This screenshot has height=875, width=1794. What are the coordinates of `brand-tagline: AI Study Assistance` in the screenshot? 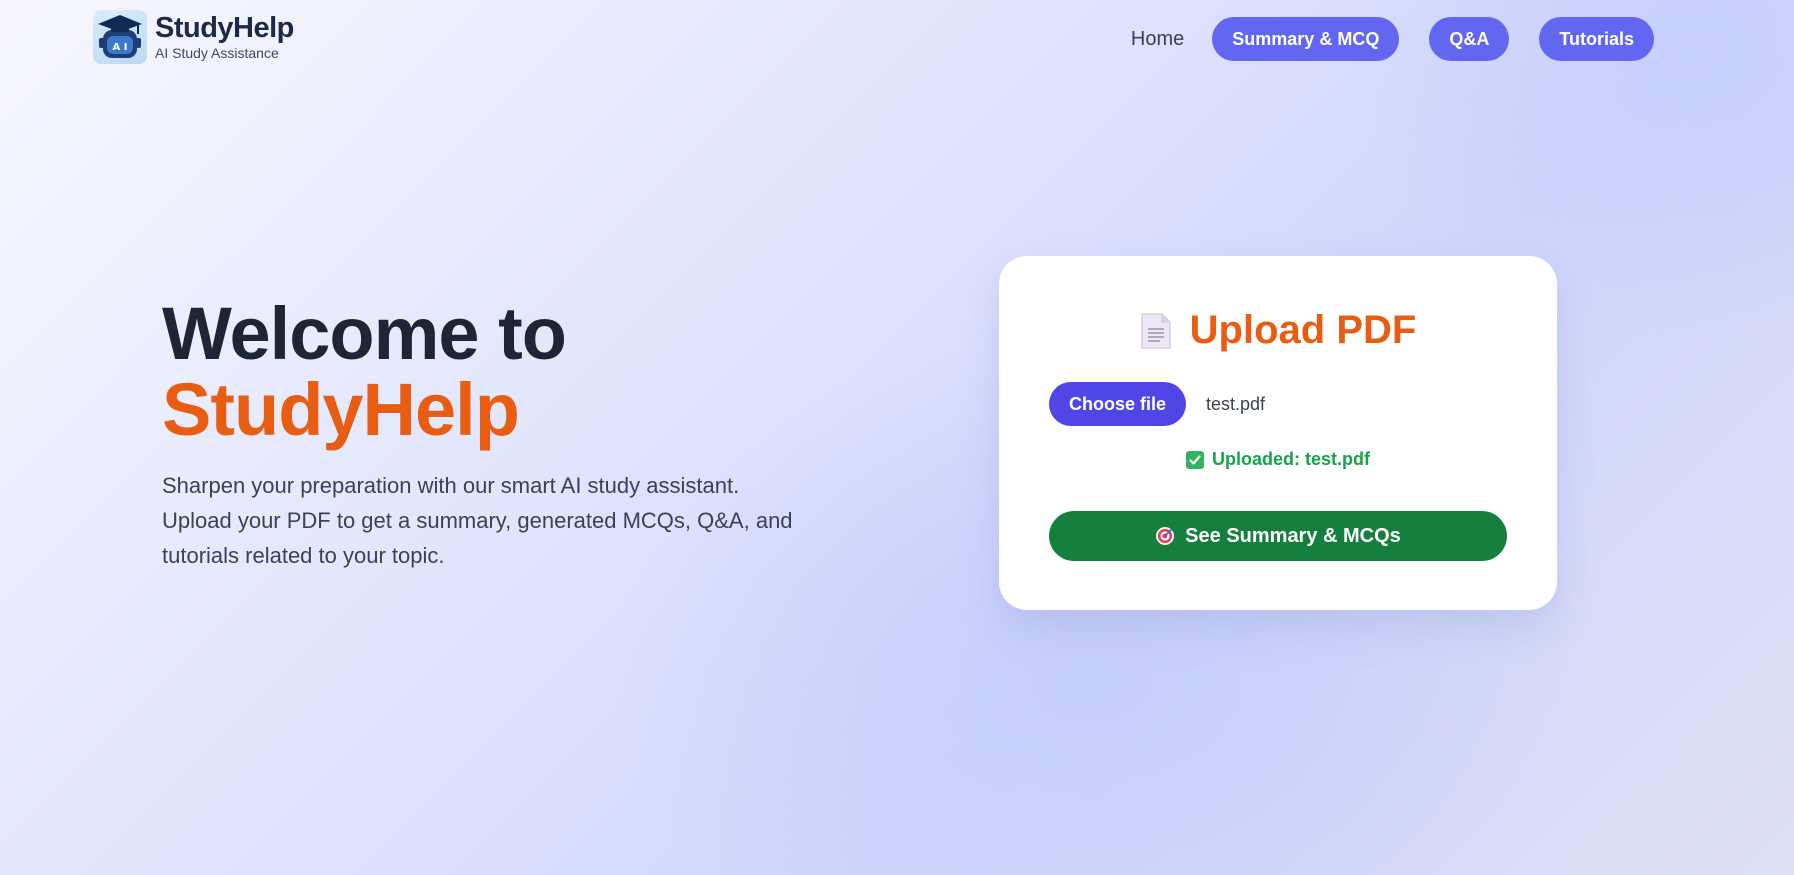 It's located at (217, 53).